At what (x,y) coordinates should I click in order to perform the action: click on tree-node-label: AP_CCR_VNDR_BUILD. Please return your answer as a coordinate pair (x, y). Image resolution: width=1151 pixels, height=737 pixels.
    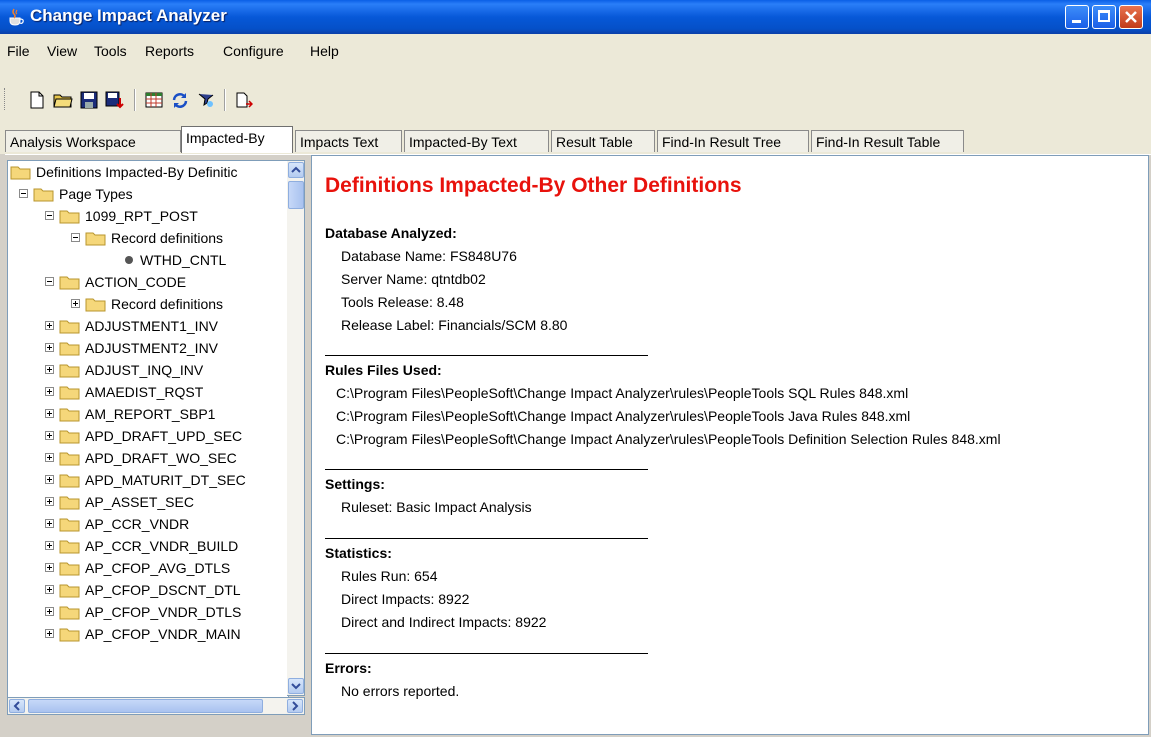
    Looking at the image, I should click on (162, 546).